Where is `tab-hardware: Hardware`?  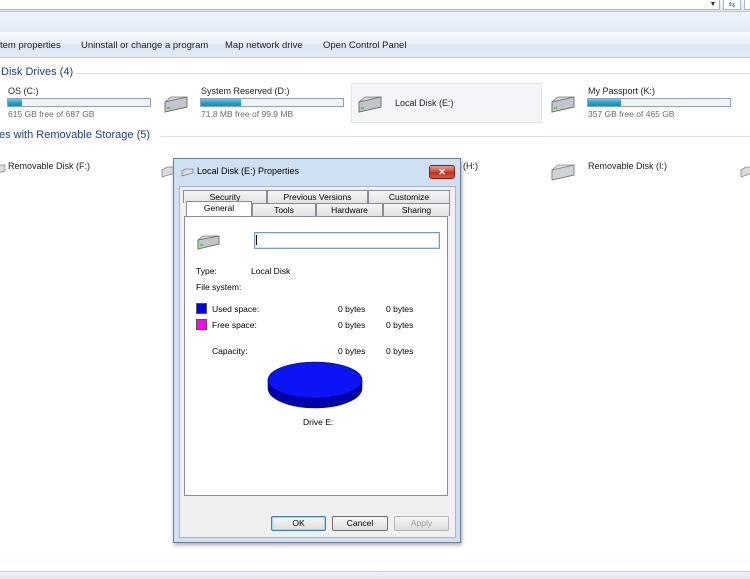
tab-hardware: Hardware is located at coordinates (349, 209).